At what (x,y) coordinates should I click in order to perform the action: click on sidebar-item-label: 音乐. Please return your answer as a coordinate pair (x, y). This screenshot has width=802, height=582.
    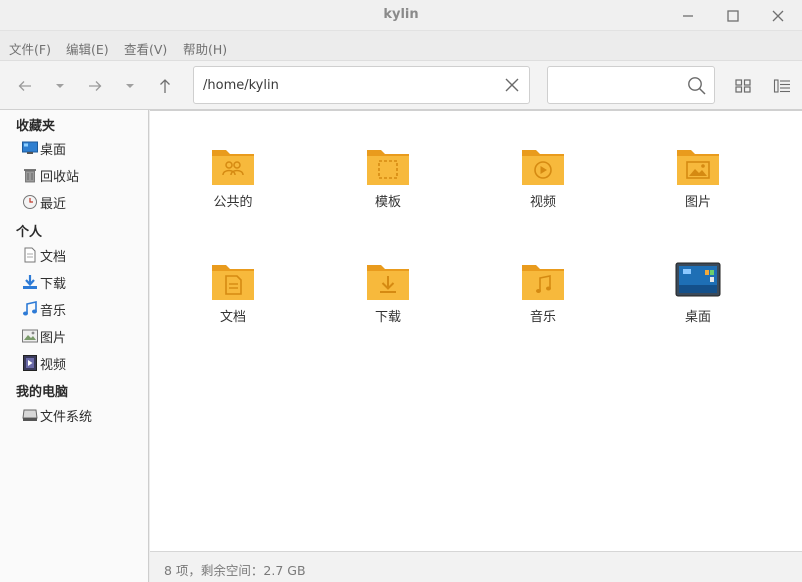
    Looking at the image, I should click on (53, 311).